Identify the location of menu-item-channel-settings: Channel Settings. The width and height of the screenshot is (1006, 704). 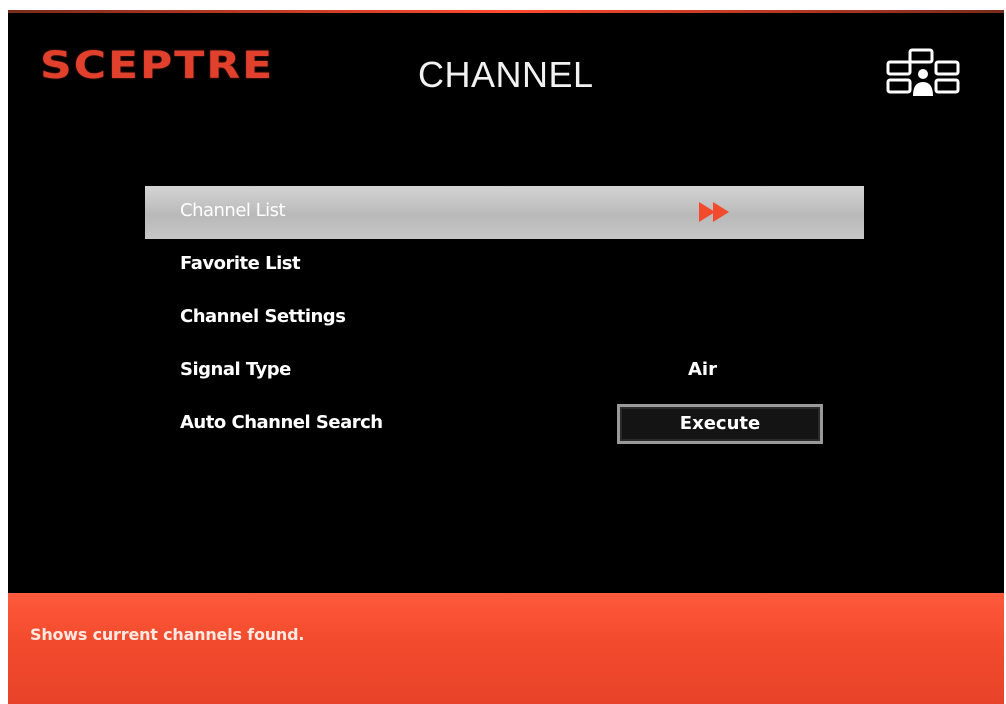
(504, 318).